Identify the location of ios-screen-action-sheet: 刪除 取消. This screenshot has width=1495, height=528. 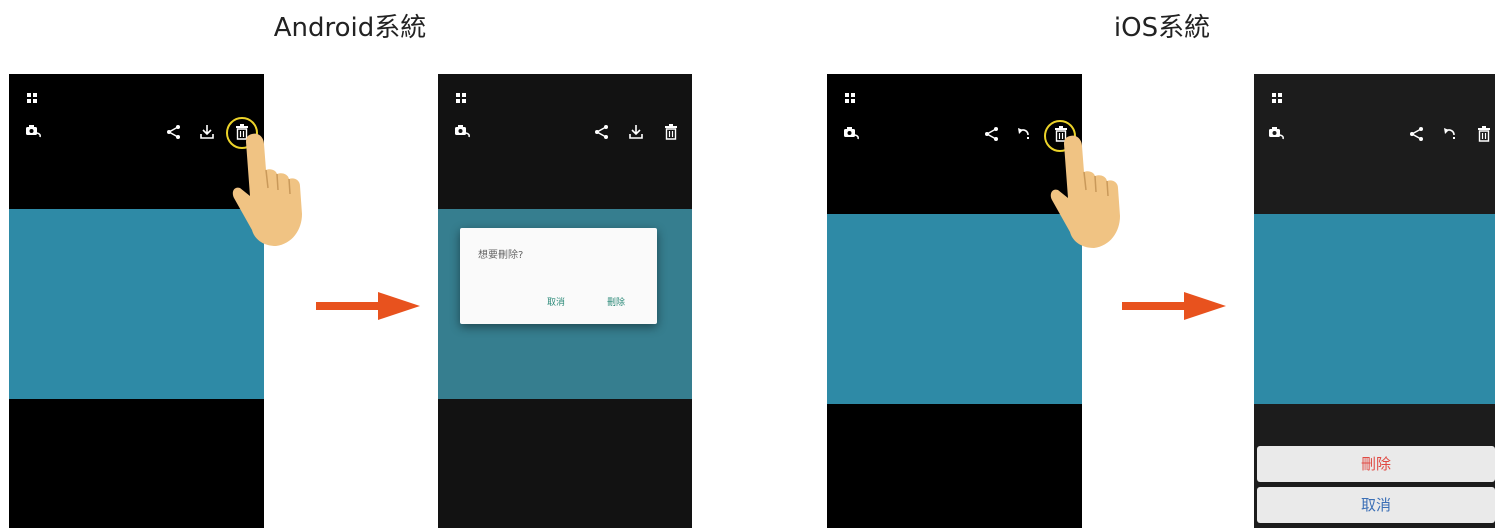
(1374, 301).